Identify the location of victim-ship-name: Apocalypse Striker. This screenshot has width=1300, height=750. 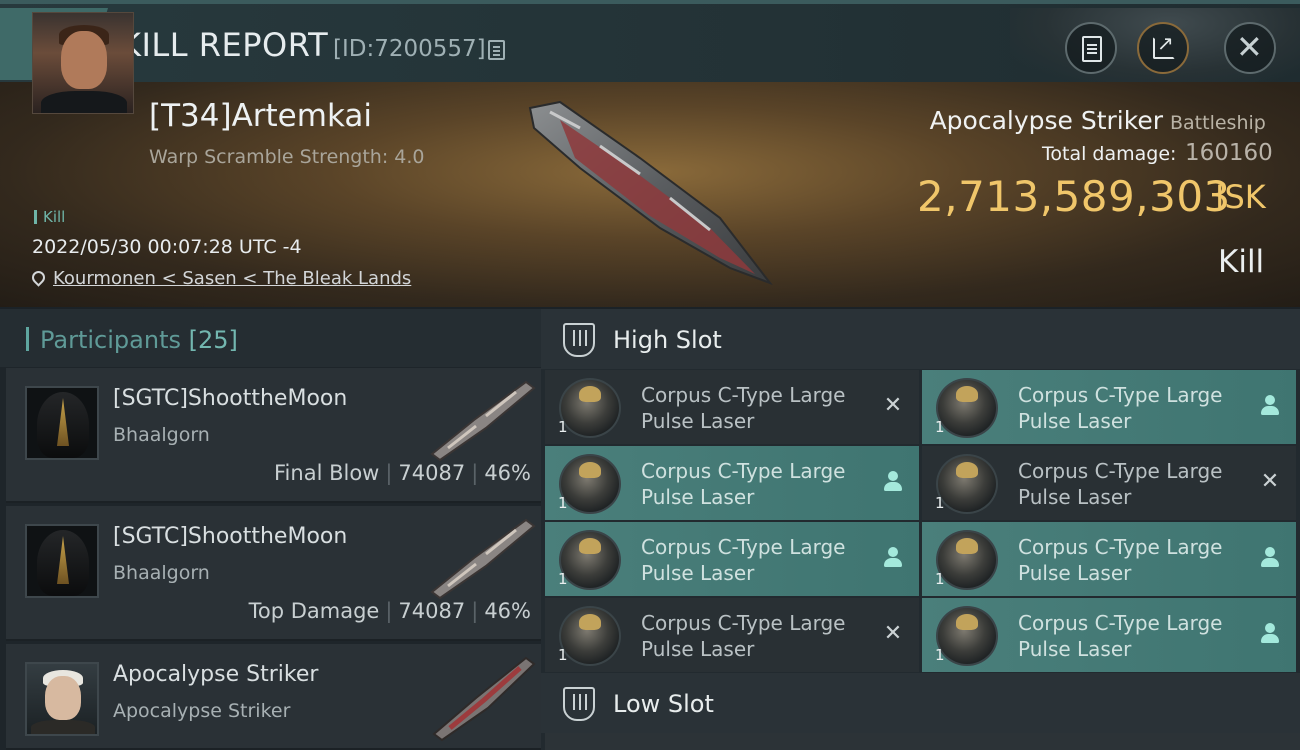
(1046, 120).